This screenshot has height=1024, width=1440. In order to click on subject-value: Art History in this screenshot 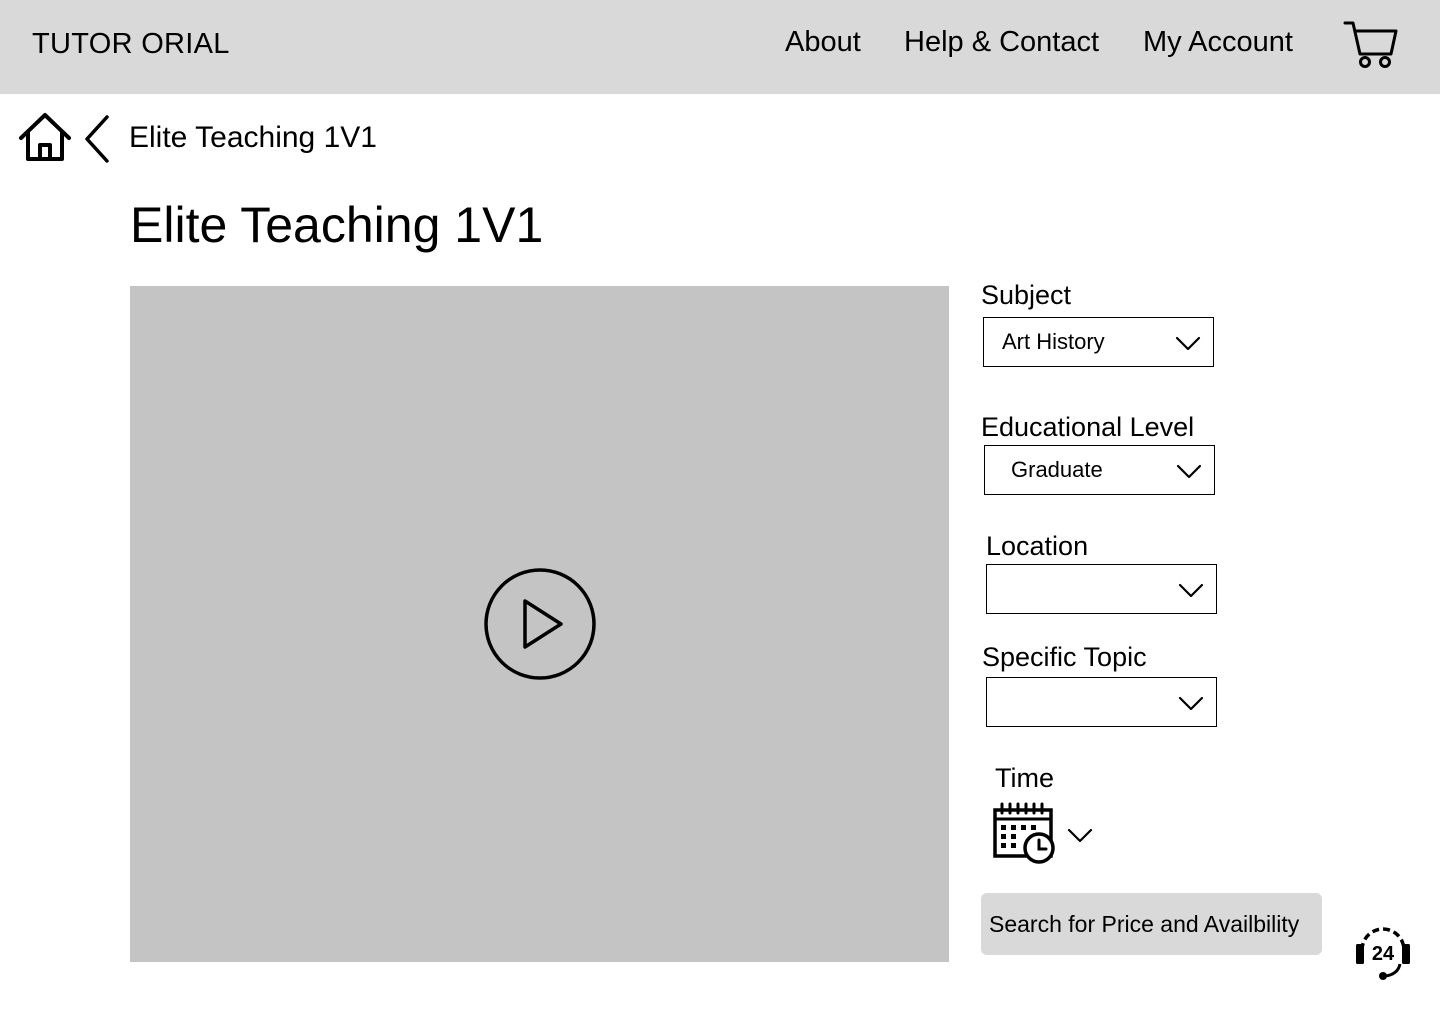, I will do `click(1053, 341)`.